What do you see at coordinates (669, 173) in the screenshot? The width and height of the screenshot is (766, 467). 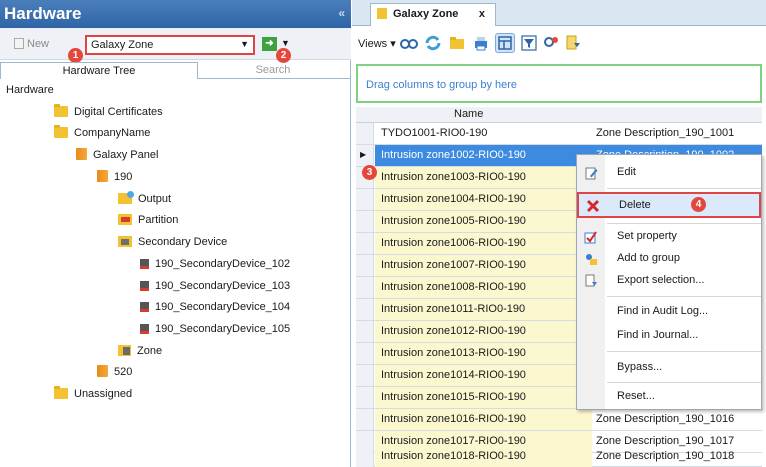 I see `menu-item-edit: Edit` at bounding box center [669, 173].